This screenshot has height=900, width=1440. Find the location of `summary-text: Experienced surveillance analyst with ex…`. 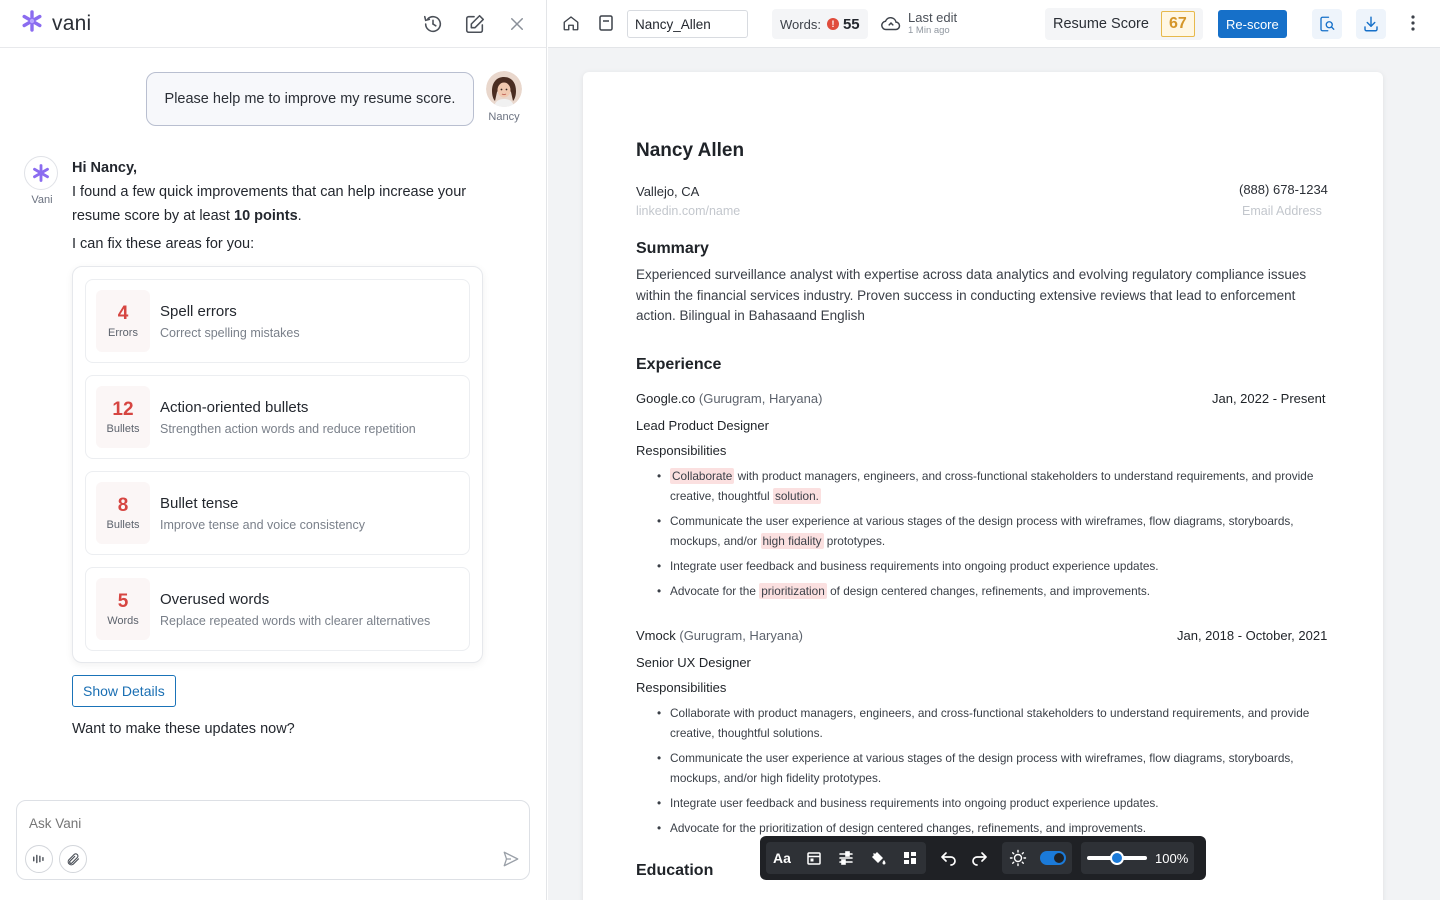

summary-text: Experienced surveillance analyst with ex… is located at coordinates (971, 295).